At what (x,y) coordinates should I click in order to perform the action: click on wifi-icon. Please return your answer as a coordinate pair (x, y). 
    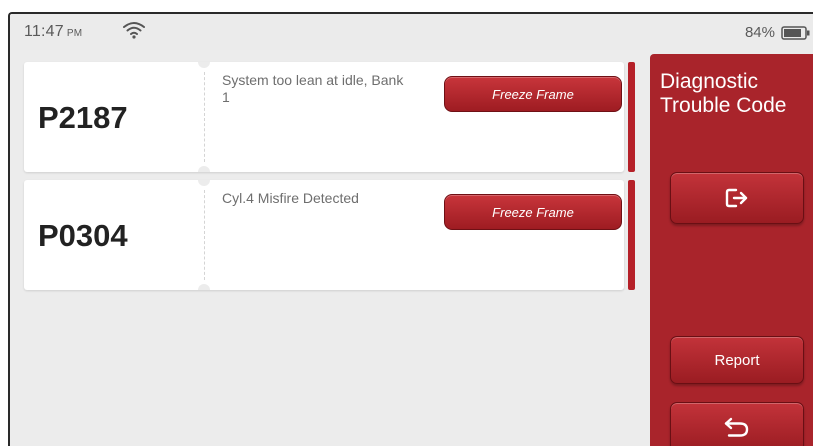
    Looking at the image, I should click on (134, 30).